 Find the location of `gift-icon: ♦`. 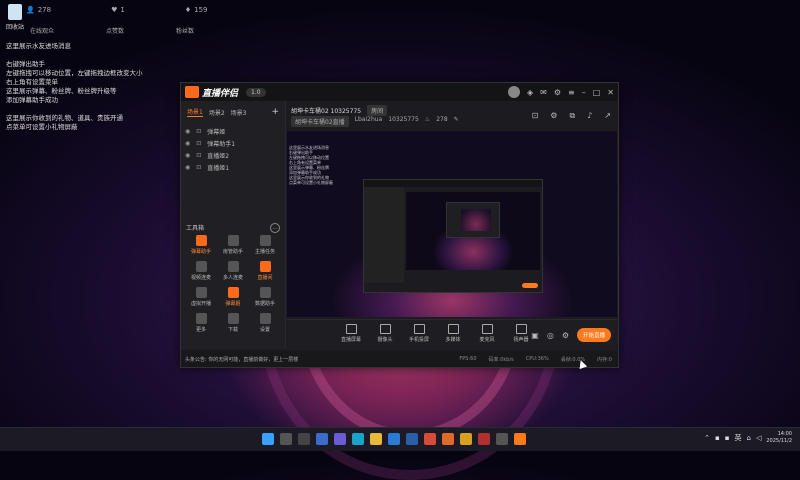

gift-icon: ♦ is located at coordinates (188, 10).